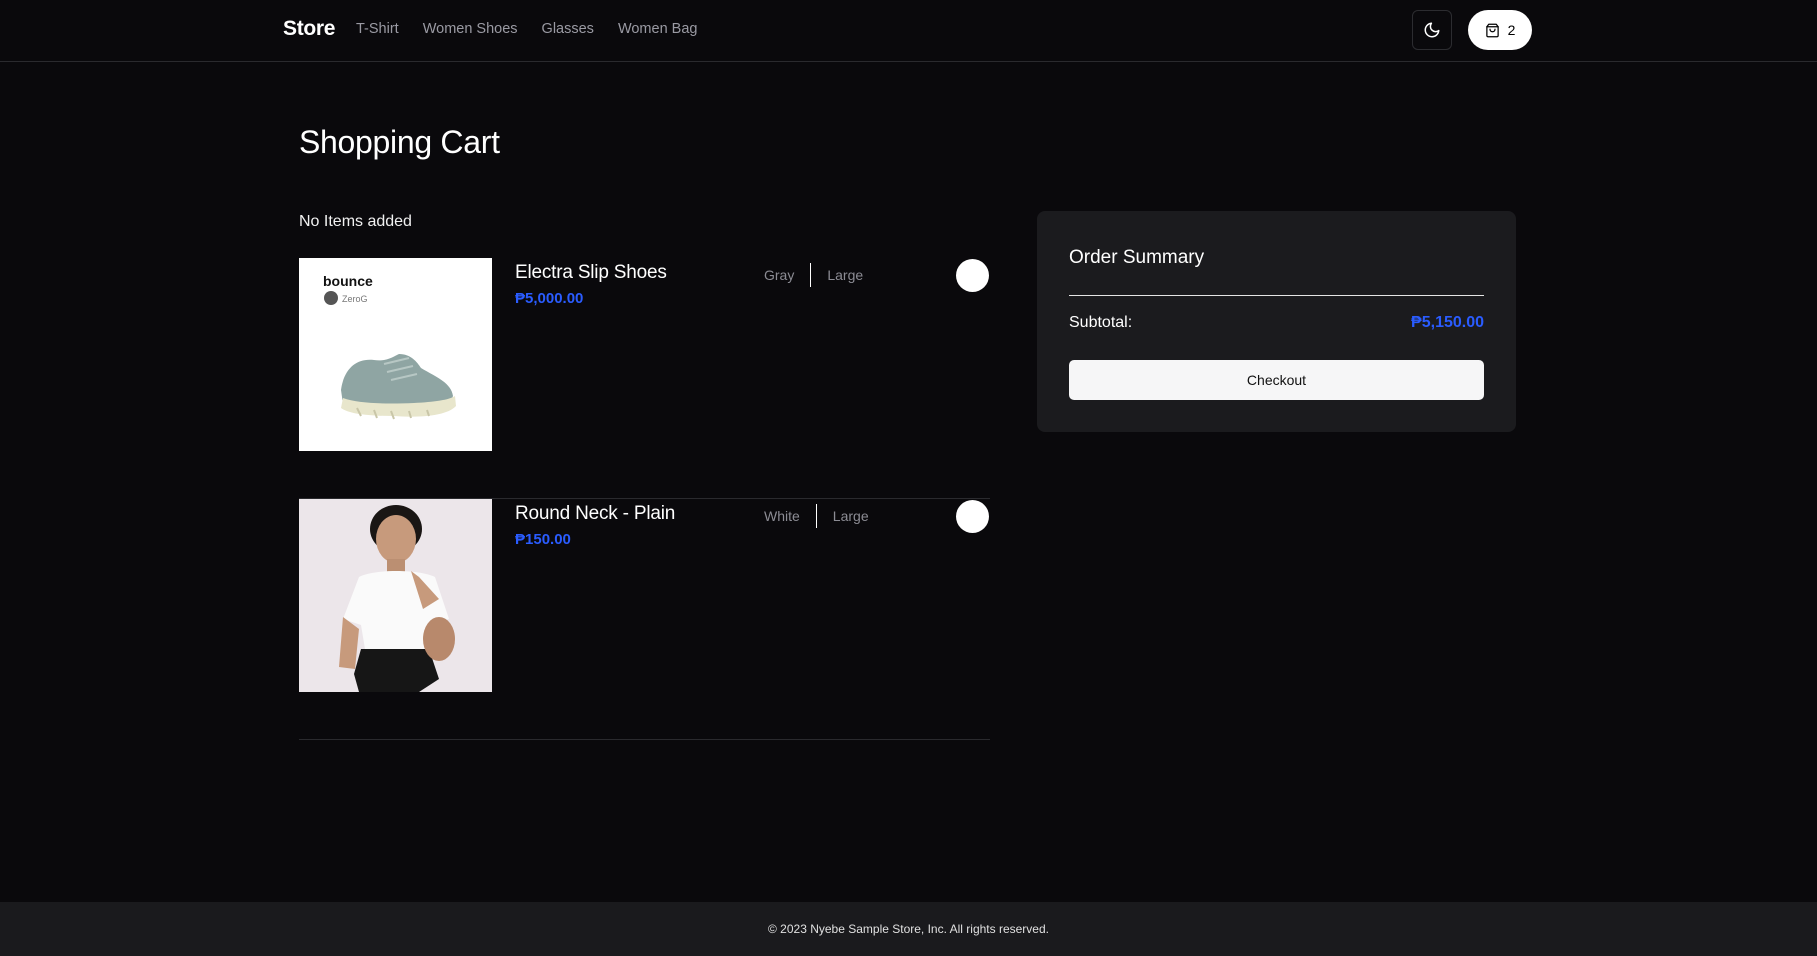 The height and width of the screenshot is (956, 1817). What do you see at coordinates (470, 29) in the screenshot?
I see `nav-link-women-shoes: Women Shoes` at bounding box center [470, 29].